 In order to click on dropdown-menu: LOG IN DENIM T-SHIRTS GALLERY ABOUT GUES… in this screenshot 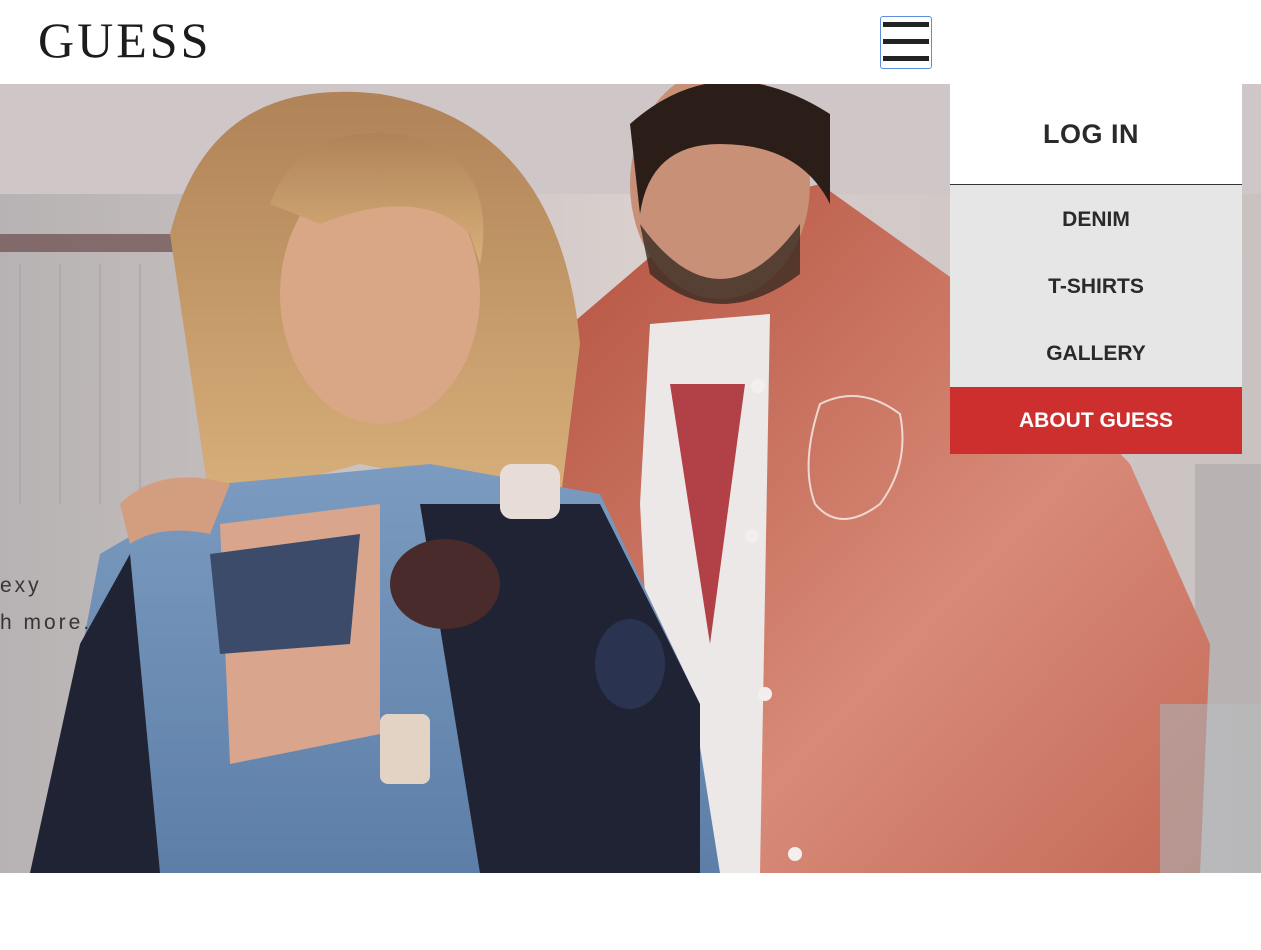, I will do `click(1096, 269)`.